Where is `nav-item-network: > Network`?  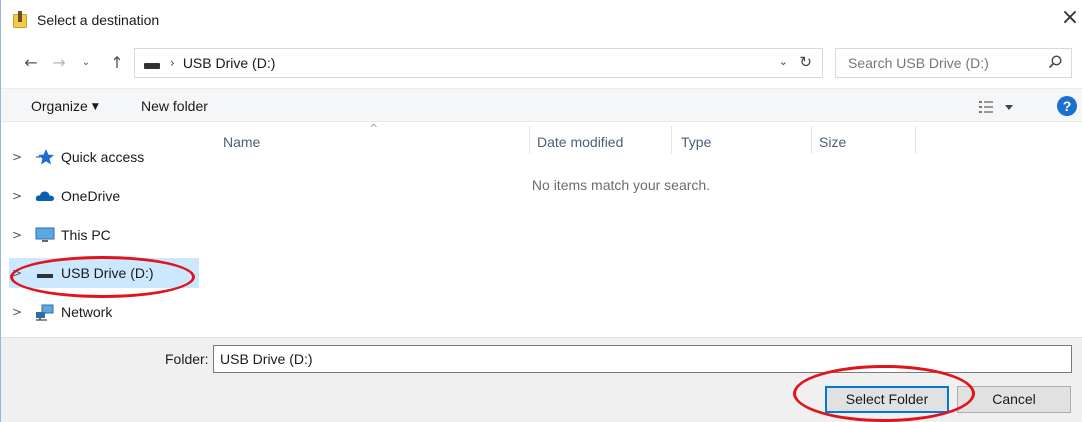
nav-item-network: > Network is located at coordinates (104, 312).